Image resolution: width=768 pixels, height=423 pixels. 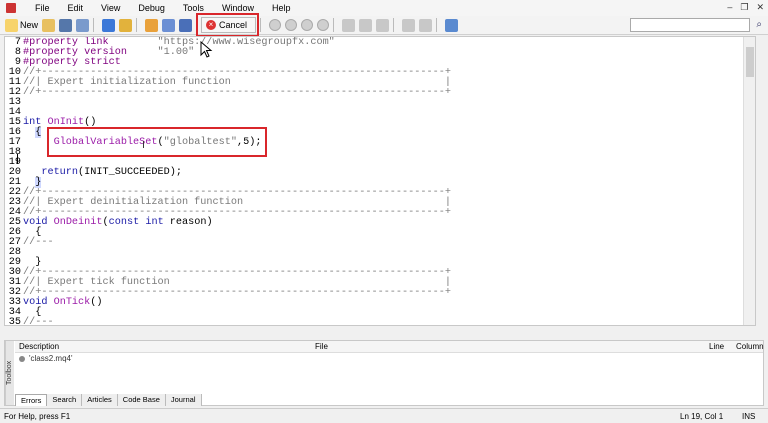 I want to click on styler-icon, so click(x=169, y=25).